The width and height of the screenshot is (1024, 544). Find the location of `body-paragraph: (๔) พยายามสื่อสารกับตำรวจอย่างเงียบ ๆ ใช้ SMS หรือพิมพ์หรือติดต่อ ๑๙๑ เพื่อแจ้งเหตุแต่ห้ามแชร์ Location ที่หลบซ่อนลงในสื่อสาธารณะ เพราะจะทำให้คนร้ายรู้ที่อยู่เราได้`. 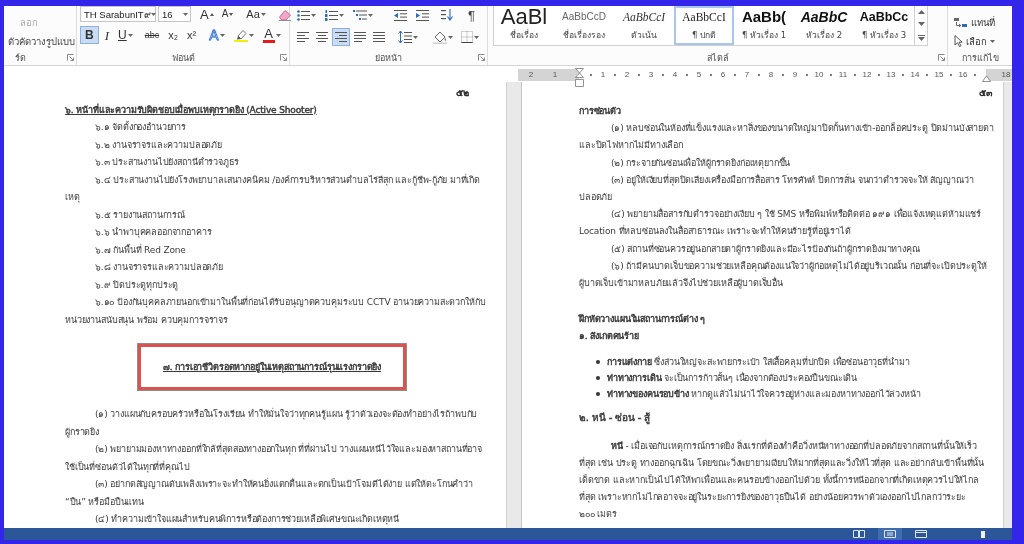

body-paragraph: (๔) พยายามสื่อสารกับตำรวจอย่างเงียบ ๆ ใช้ SMS หรือพิมพ์หรือติดต่อ ๑๙๑ เพื่อแจ้งเหตุแต่ห้ามแชร์ Location ที่หลบซ่อนลงในสื่อสาธารณะ เพราะจะทำให้คนร้ายรู้ที่อยู่เราได้ is located at coordinates (780, 223).